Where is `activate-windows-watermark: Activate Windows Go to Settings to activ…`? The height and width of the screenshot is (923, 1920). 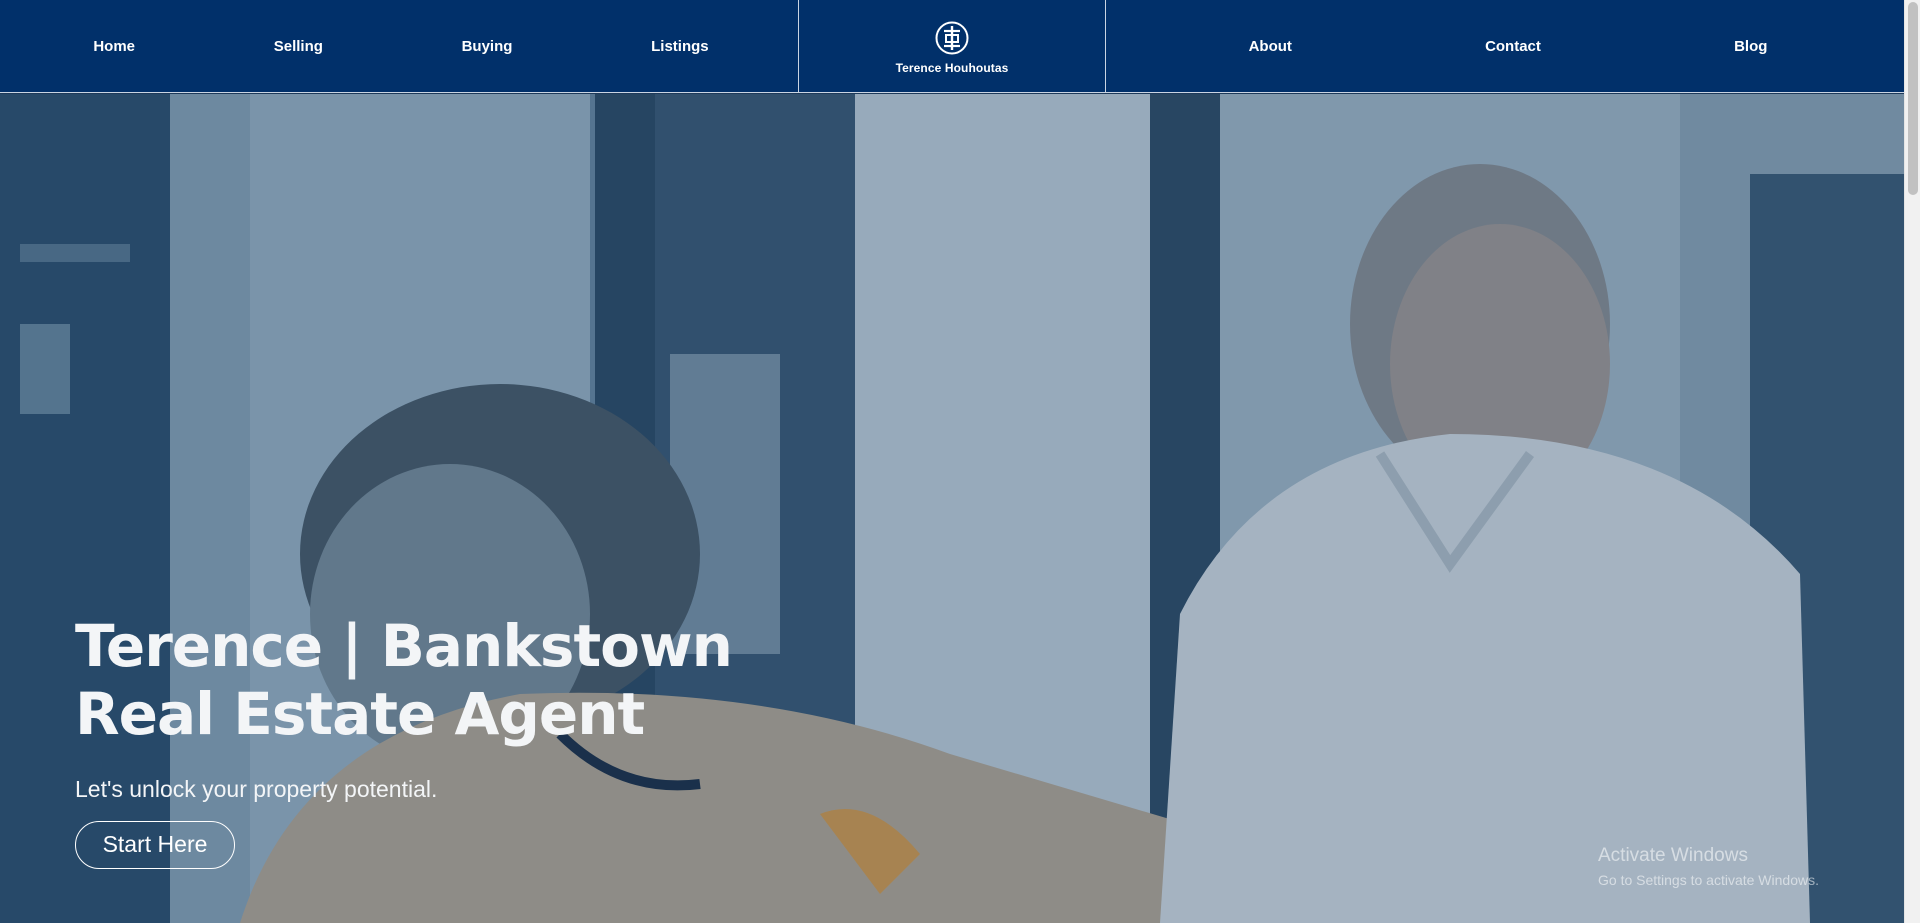 activate-windows-watermark: Activate Windows Go to Settings to activ… is located at coordinates (1708, 866).